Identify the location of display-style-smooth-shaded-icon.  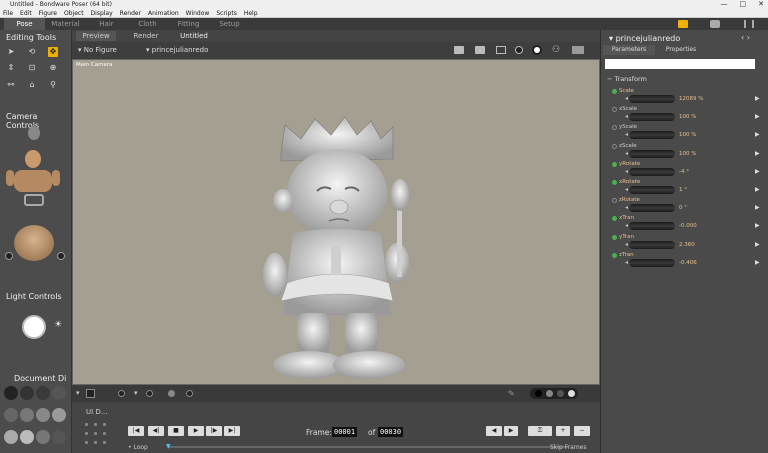
(11, 437).